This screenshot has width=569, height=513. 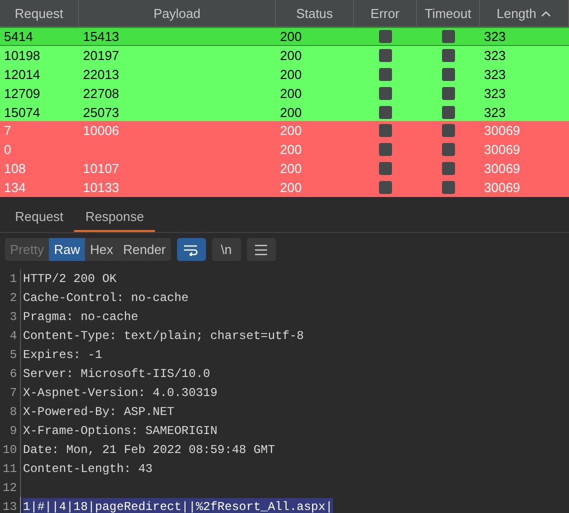 I want to click on word-wrap-button, so click(x=191, y=250).